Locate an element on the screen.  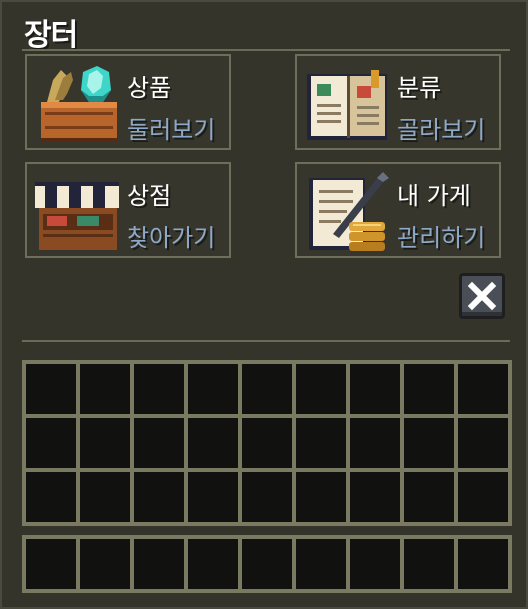
menu-label: 내 가게 is located at coordinates (434, 196).